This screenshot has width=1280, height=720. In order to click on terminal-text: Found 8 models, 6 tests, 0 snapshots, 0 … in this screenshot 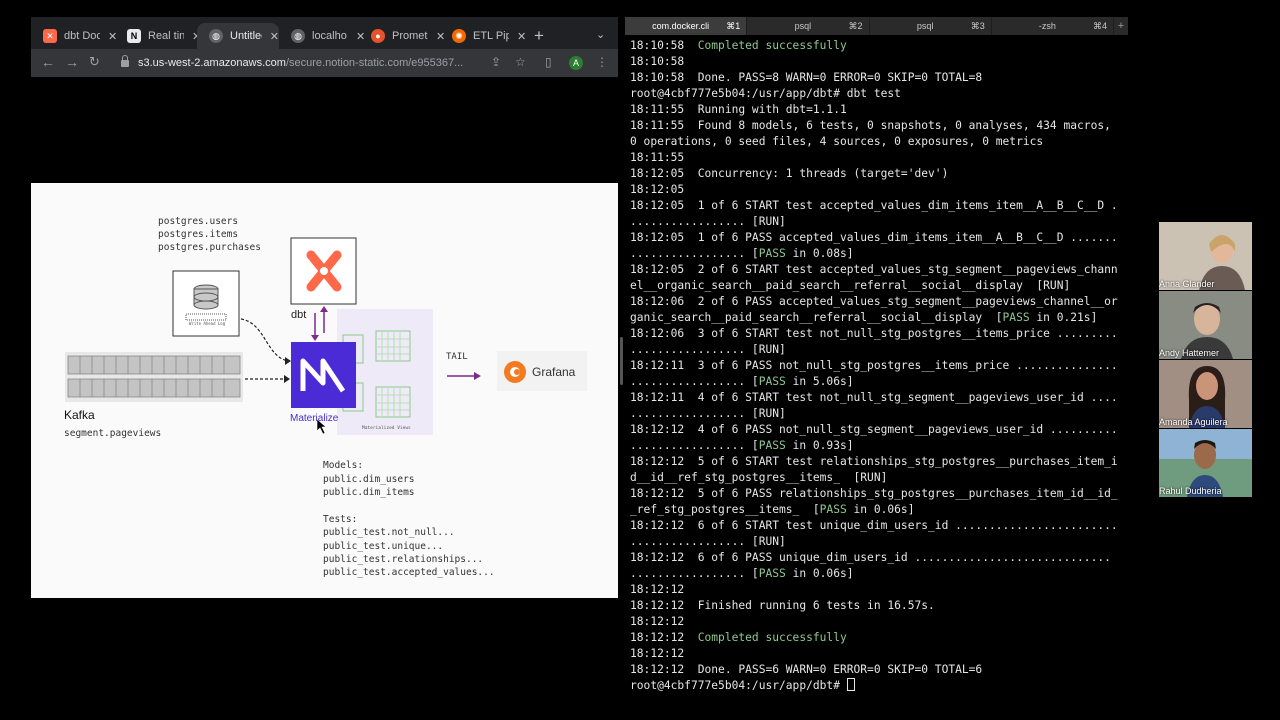, I will do `click(904, 125)`.